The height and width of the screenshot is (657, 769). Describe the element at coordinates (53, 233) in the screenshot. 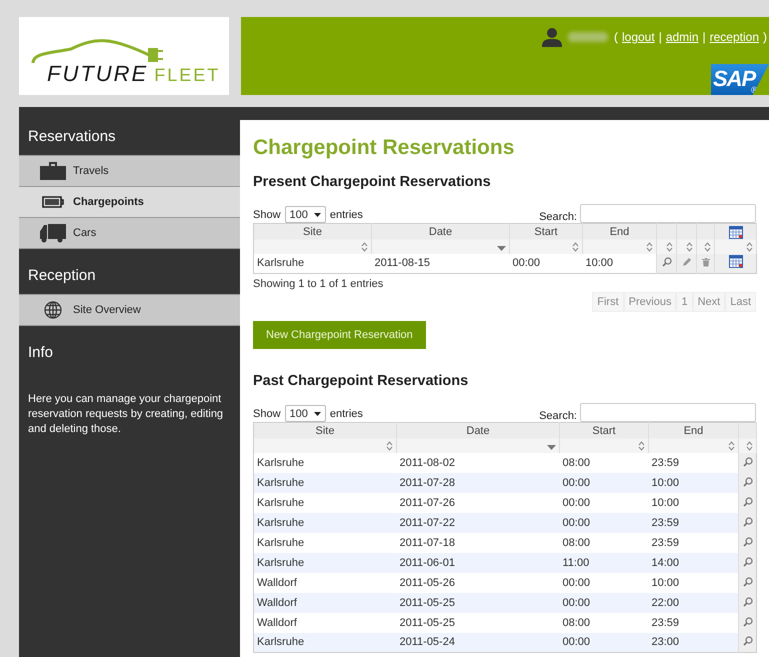

I see `truck-icon` at that location.